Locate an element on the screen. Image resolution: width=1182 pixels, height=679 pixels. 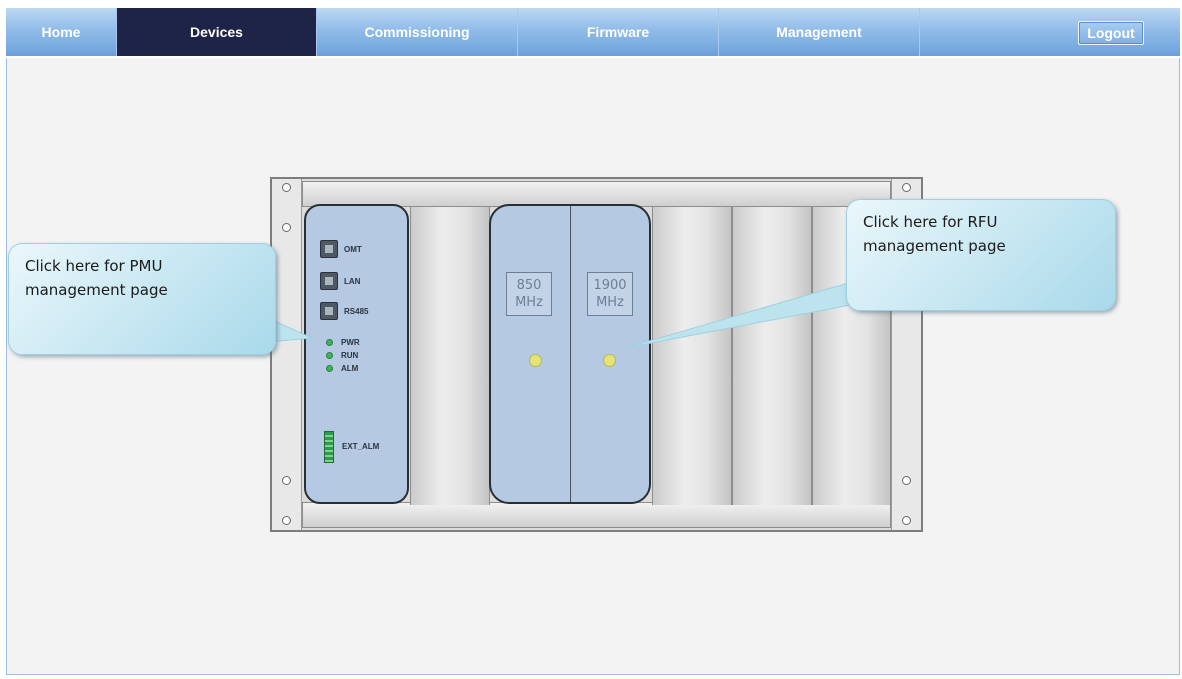
rfu-callout-tail is located at coordinates (745, 315).